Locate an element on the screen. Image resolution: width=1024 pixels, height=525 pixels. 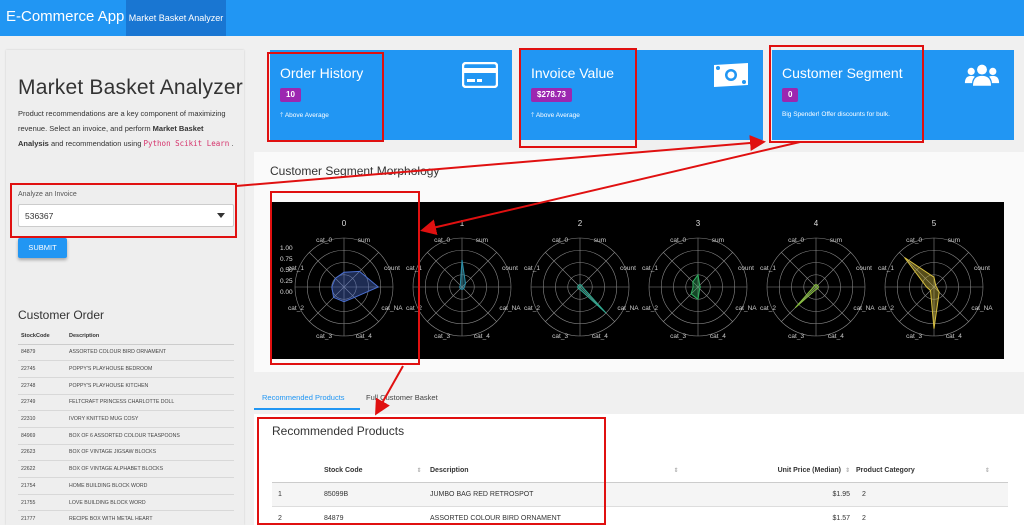
nav-tab-market-basket-analyzer: Market Basket Analyzer is located at coordinates (176, 18).